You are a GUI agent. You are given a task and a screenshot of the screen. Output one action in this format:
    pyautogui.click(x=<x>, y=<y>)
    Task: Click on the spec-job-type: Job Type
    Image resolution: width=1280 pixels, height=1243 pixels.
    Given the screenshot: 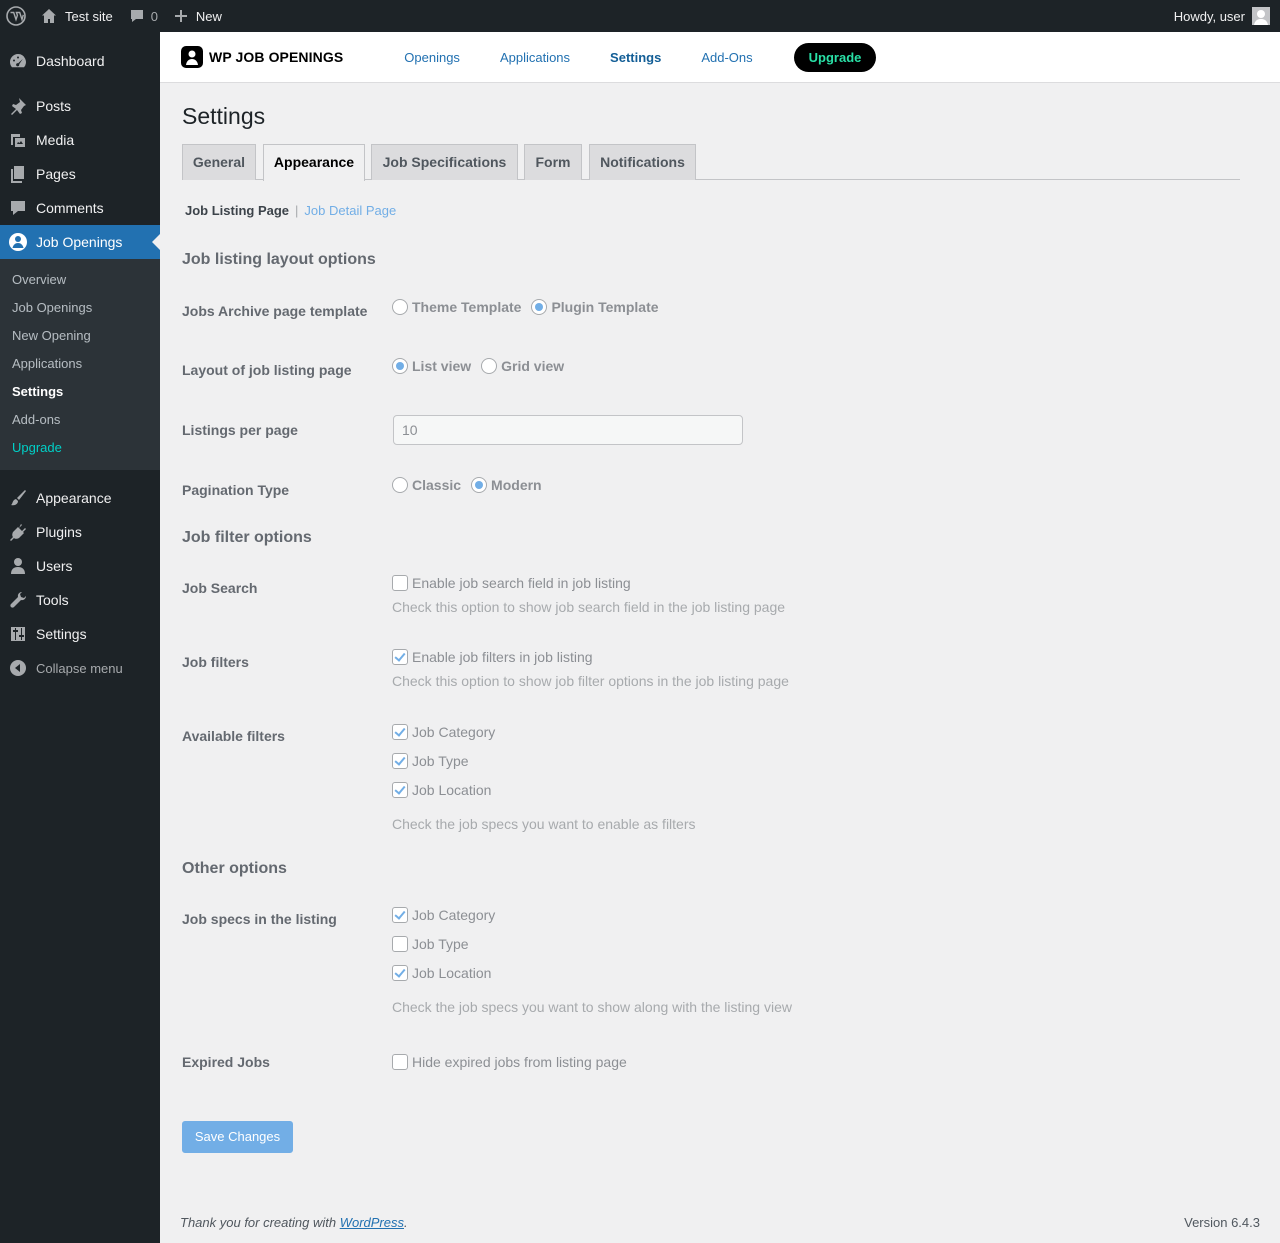 What is the action you would take?
    pyautogui.click(x=430, y=944)
    